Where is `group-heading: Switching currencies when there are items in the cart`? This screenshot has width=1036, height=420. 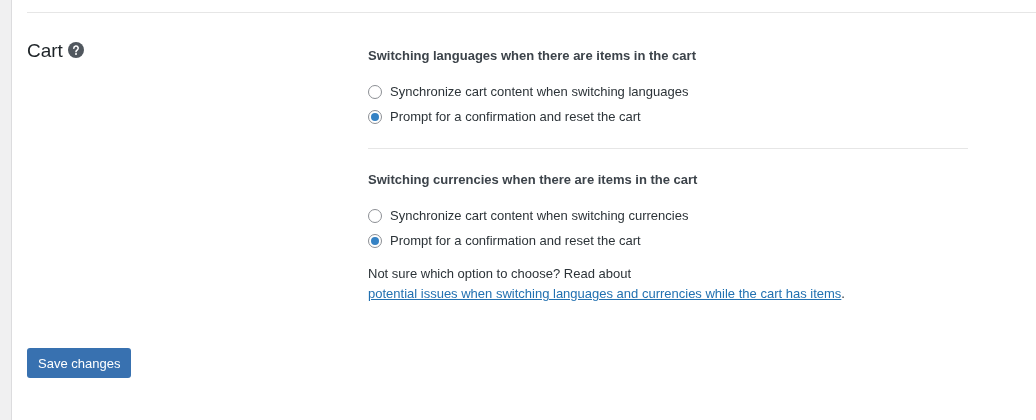 group-heading: Switching currencies when there are items in the cart is located at coordinates (533, 180).